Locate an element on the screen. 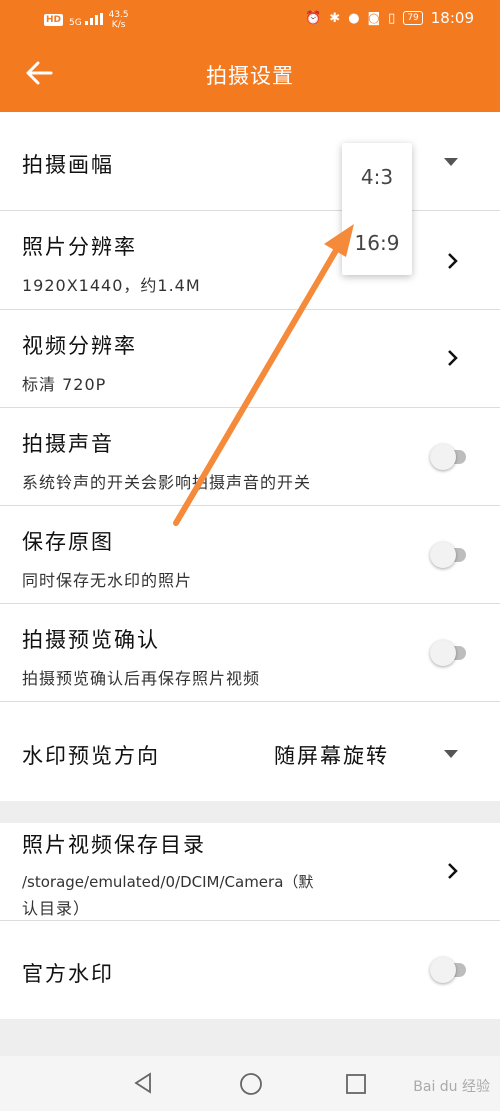 This screenshot has height=1111, width=500. option-16-9: 16:9 is located at coordinates (377, 243).